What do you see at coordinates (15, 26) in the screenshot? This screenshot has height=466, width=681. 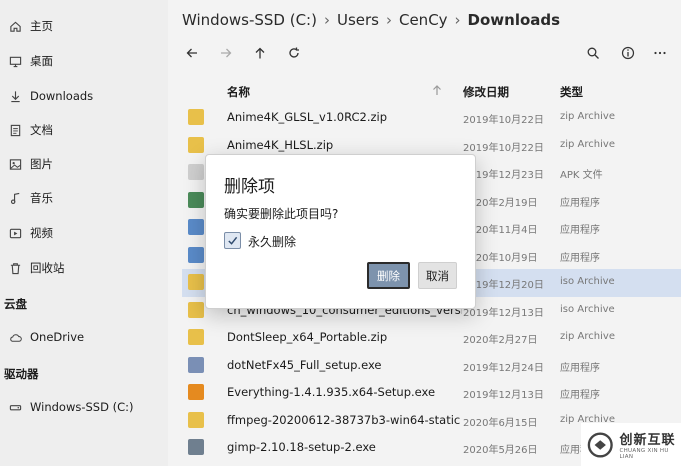 I see `home-icon` at bounding box center [15, 26].